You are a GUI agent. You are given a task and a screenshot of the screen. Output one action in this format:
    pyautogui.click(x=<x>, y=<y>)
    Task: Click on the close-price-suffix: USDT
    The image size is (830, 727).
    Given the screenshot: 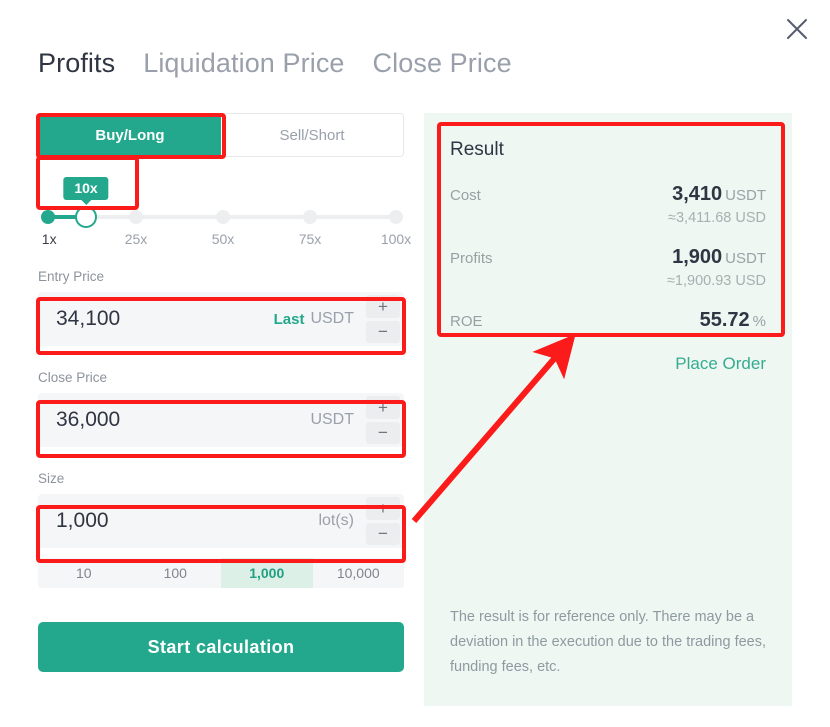 What is the action you would take?
    pyautogui.click(x=338, y=420)
    